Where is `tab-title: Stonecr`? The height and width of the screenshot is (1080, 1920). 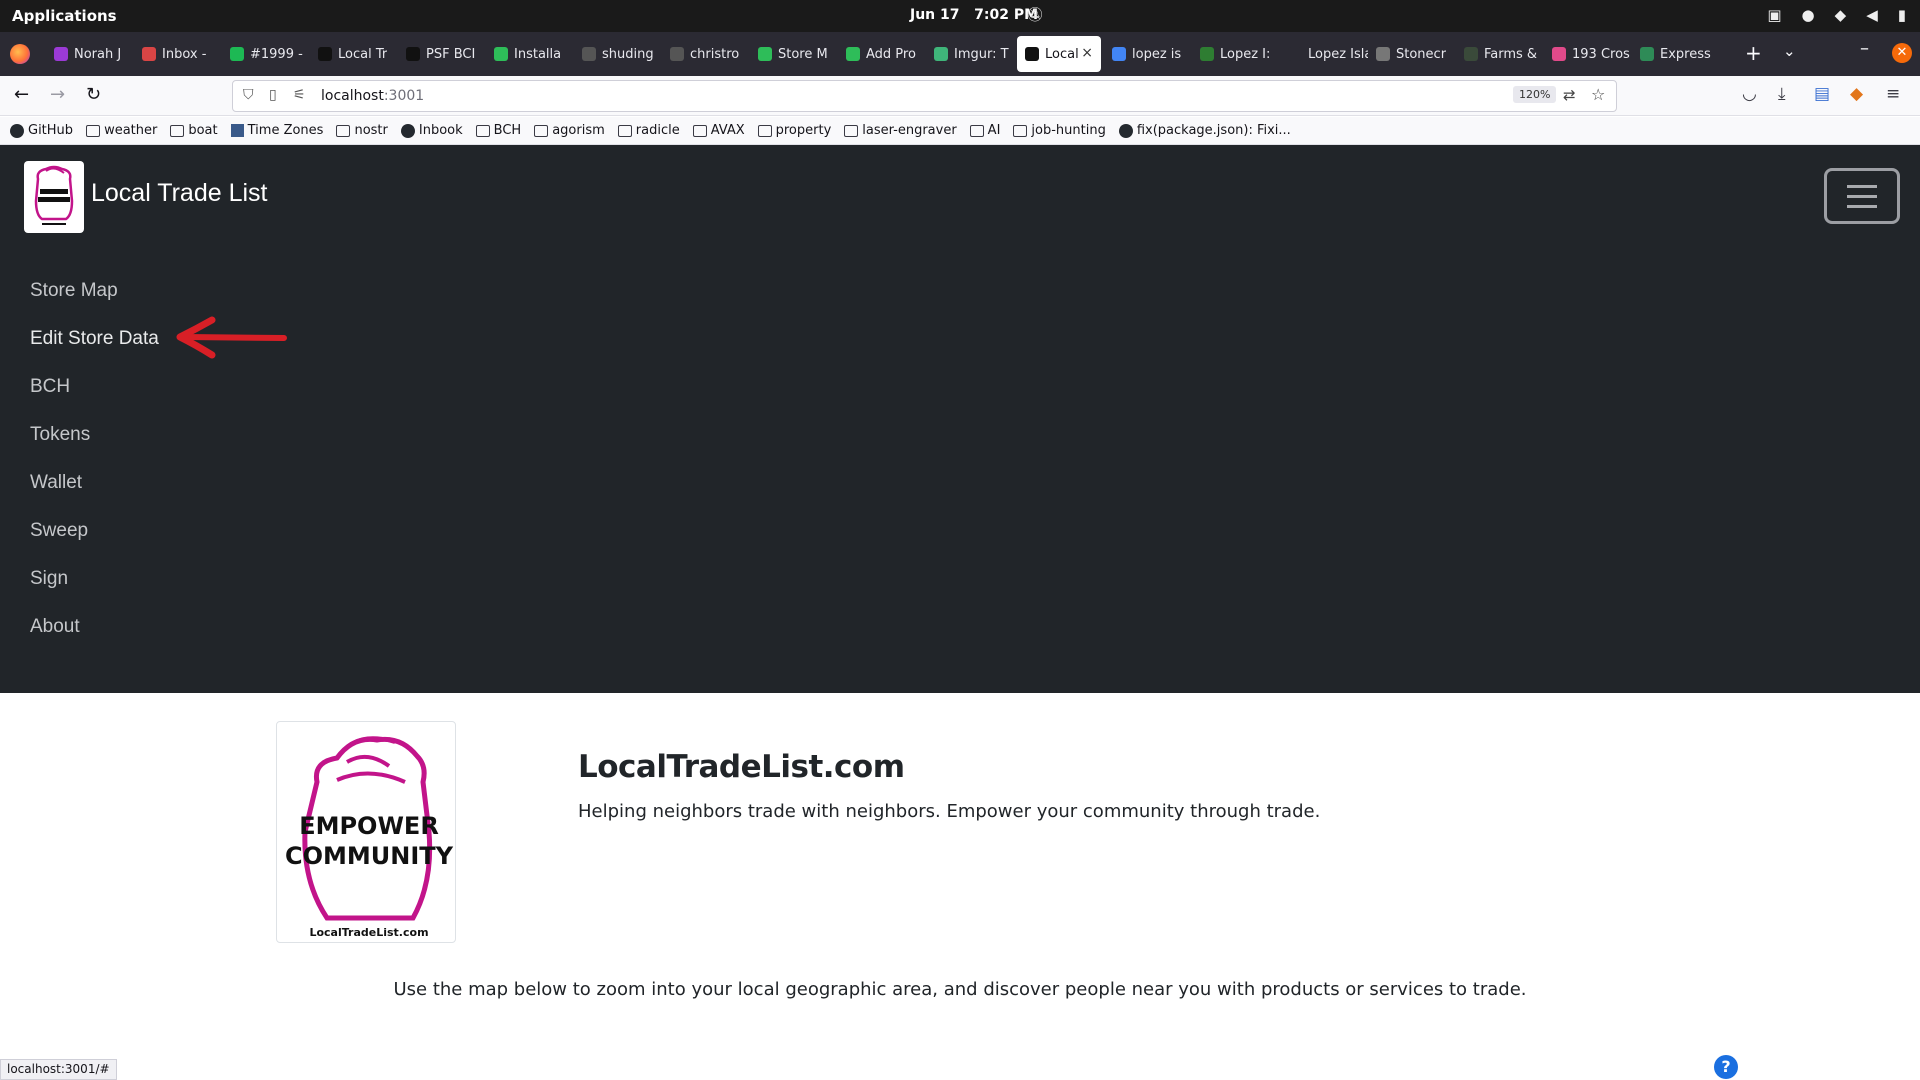 tab-title: Stonecr is located at coordinates (1421, 54).